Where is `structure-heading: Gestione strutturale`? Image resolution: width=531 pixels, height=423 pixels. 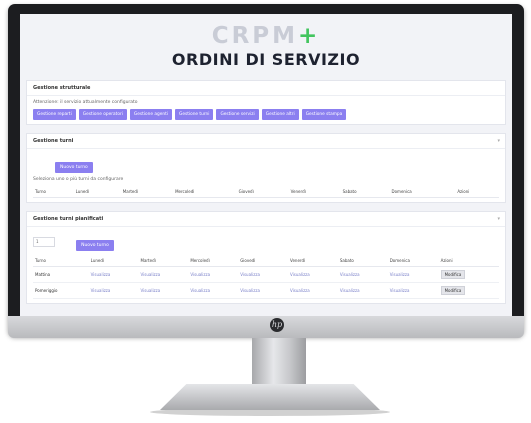 structure-heading: Gestione strutturale is located at coordinates (266, 88).